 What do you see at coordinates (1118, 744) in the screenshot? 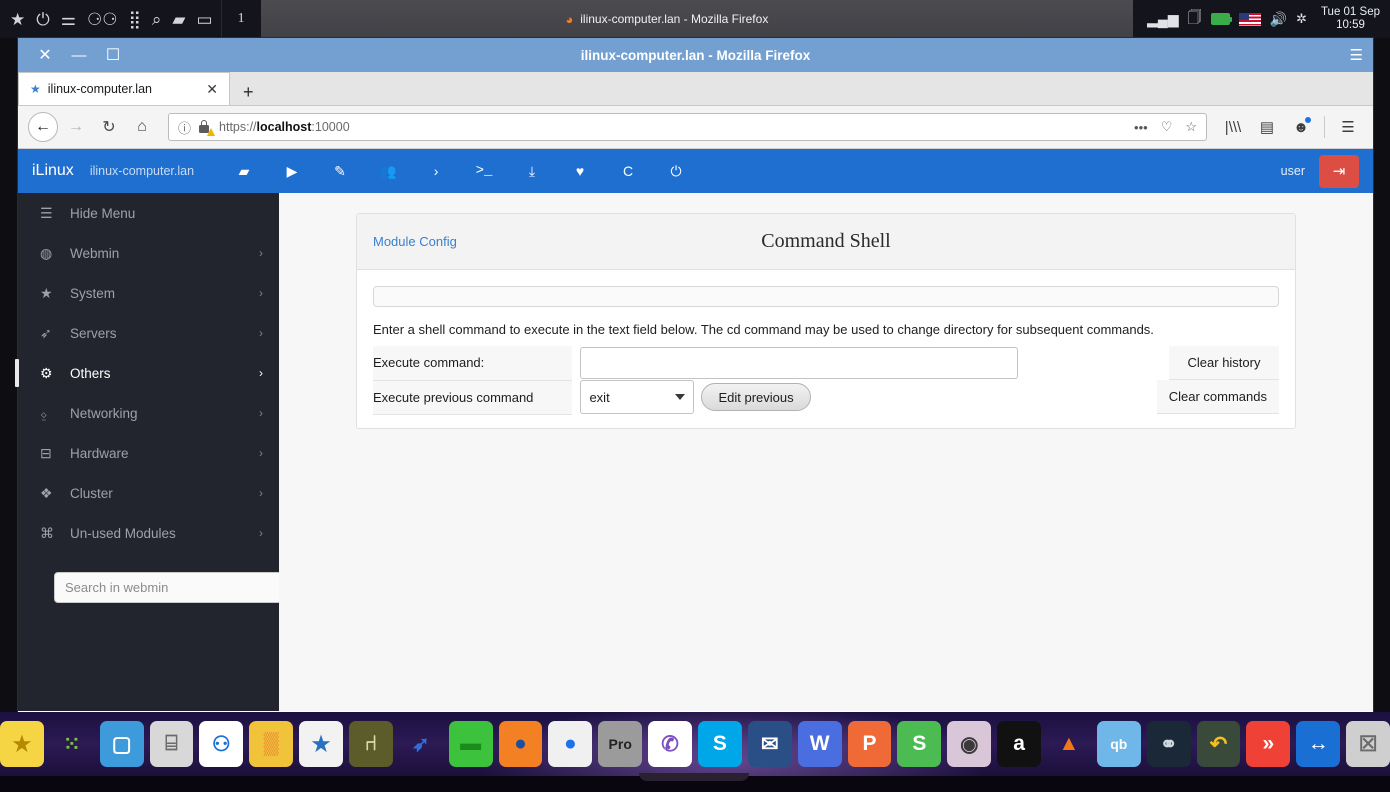
I see `qbittorrent-icon: qb` at bounding box center [1118, 744].